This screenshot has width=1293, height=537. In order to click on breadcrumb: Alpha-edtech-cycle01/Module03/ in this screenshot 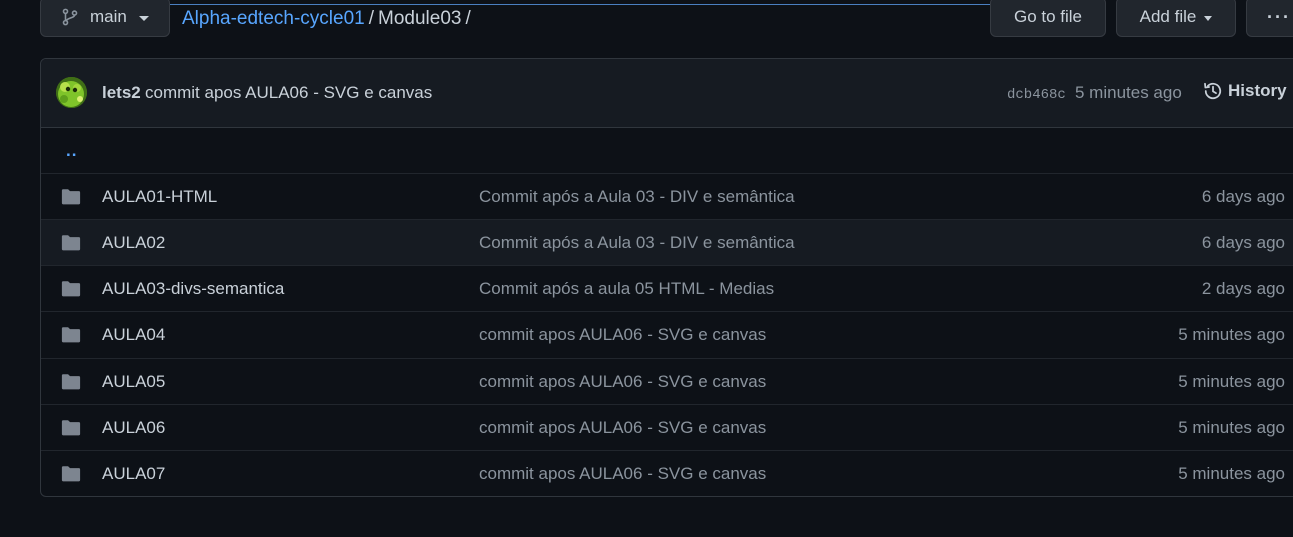, I will do `click(328, 19)`.